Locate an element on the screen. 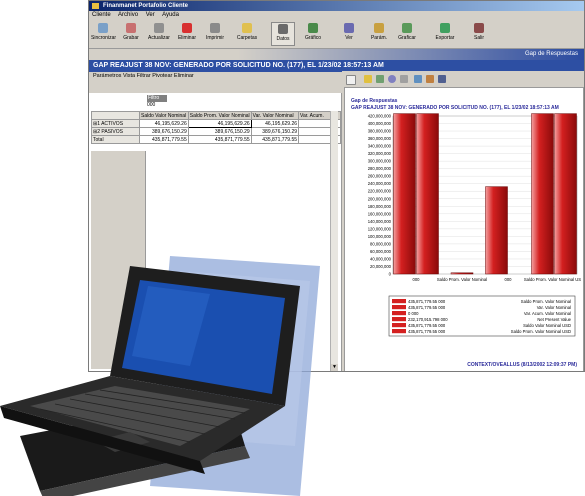 This screenshot has height=496, width=585. toolbar-button-salir: Salir is located at coordinates (479, 34).